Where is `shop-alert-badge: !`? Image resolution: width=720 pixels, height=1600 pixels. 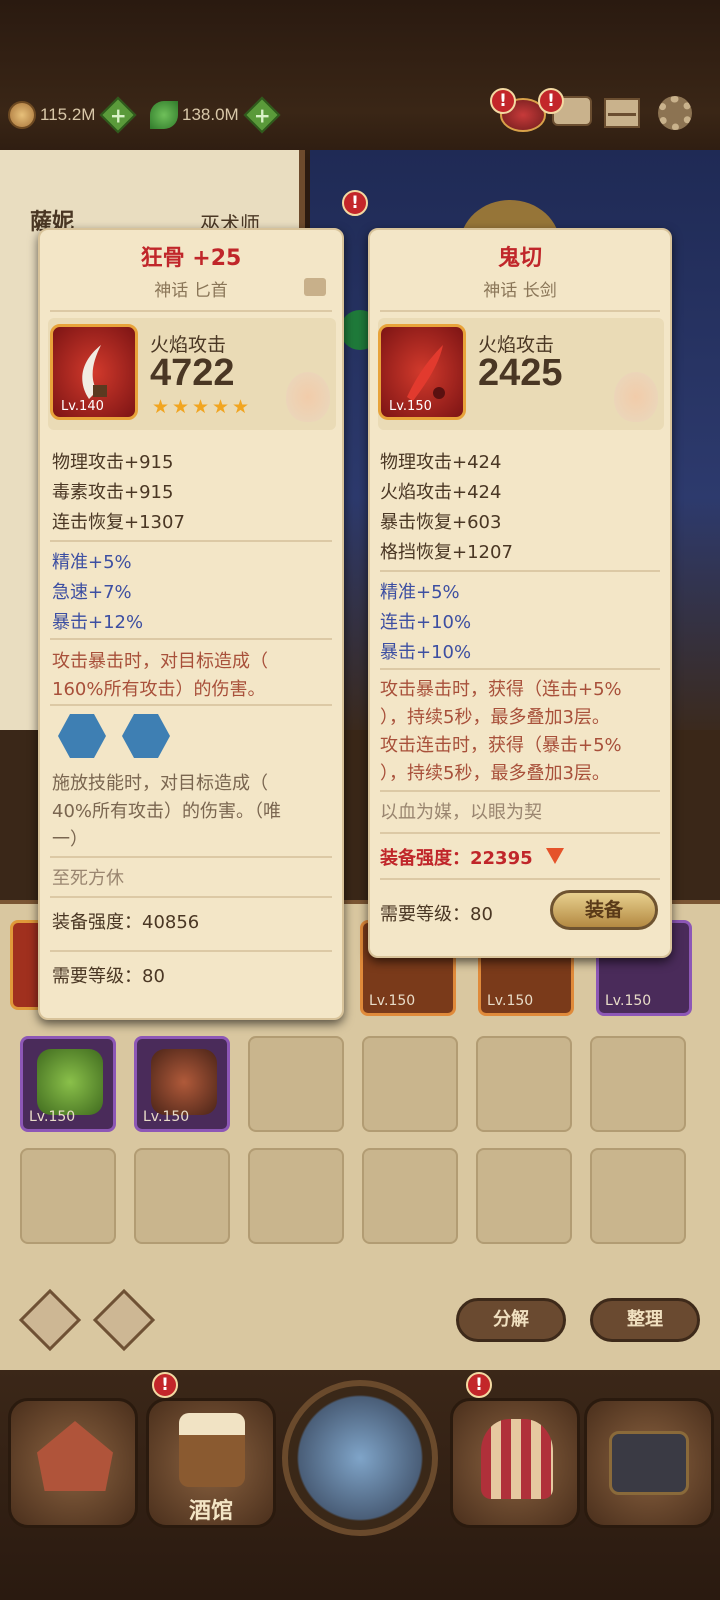
shop-alert-badge: ! is located at coordinates (479, 1385).